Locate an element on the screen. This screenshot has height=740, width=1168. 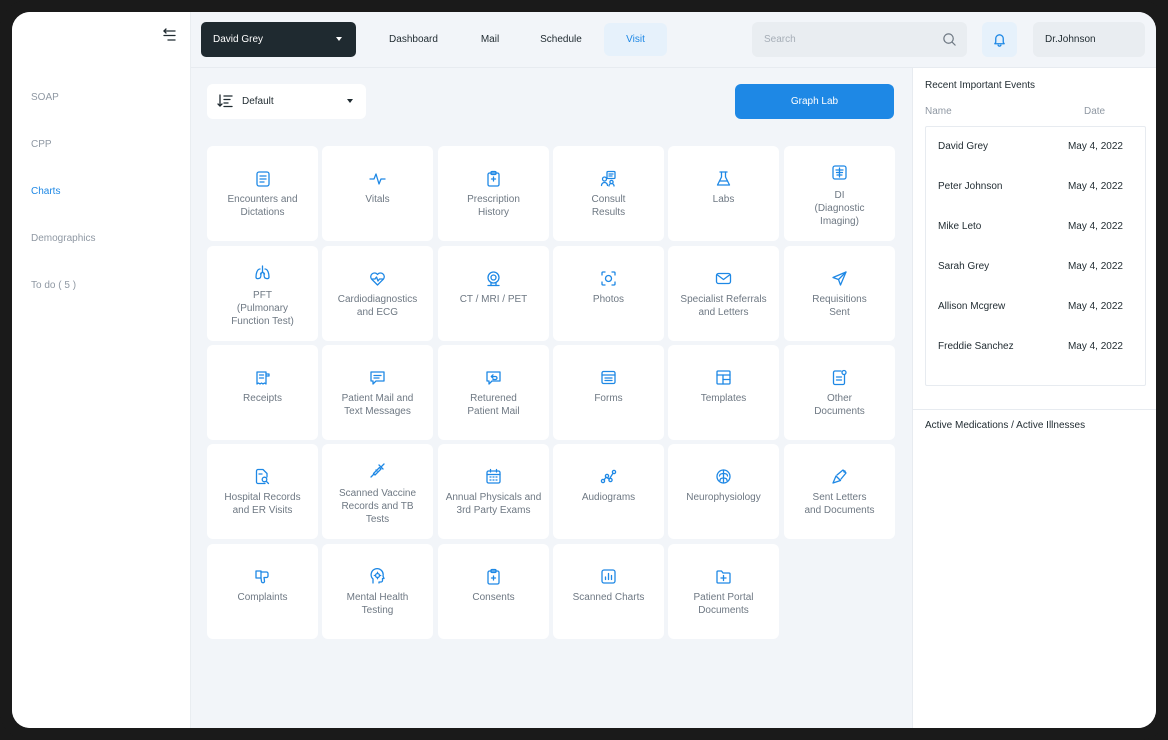
event-name: David Grey is located at coordinates (963, 146).